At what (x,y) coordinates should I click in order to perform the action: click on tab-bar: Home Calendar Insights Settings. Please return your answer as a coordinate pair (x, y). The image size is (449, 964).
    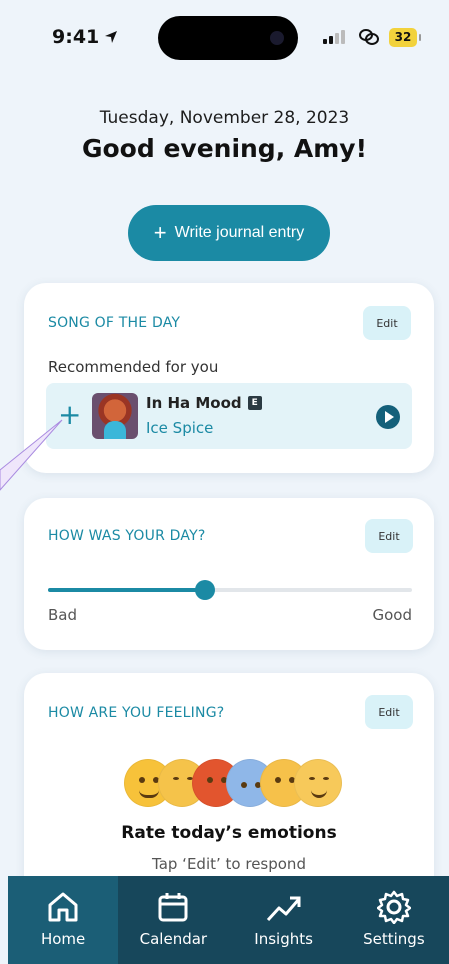
    Looking at the image, I should click on (228, 920).